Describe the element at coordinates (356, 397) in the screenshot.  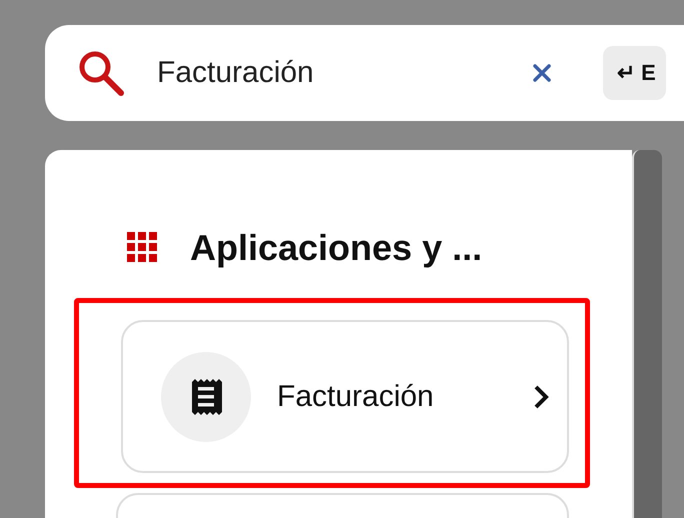
I see `app-label: Facturación` at that location.